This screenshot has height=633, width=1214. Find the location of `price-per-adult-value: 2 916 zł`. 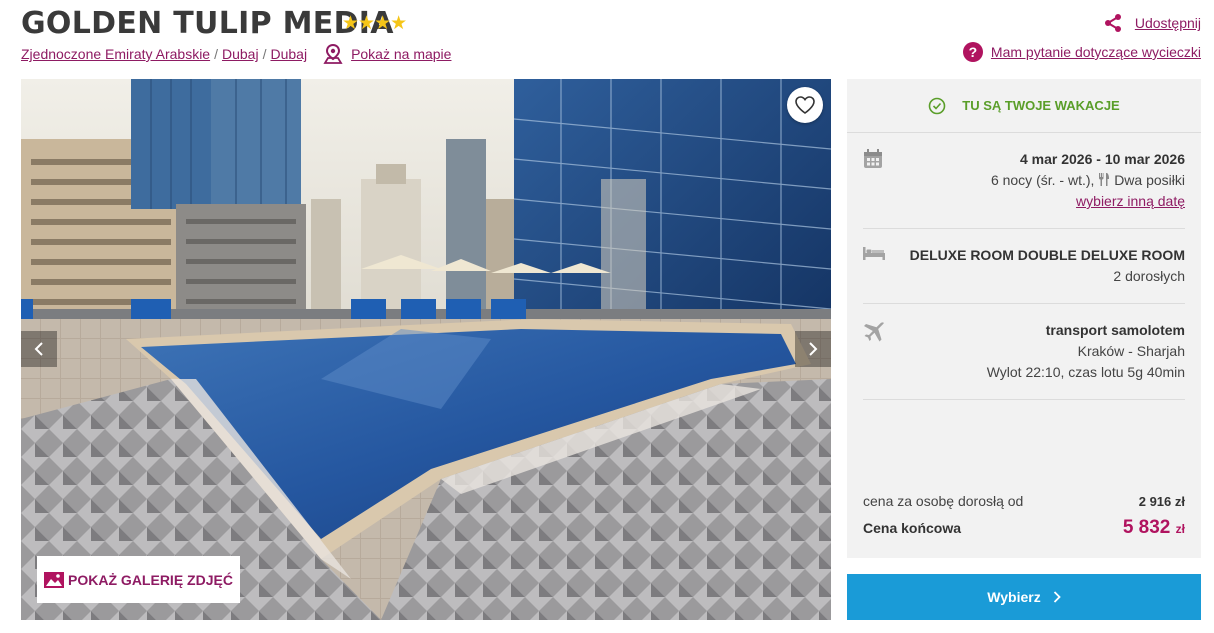

price-per-adult-value: 2 916 zł is located at coordinates (1161, 501).